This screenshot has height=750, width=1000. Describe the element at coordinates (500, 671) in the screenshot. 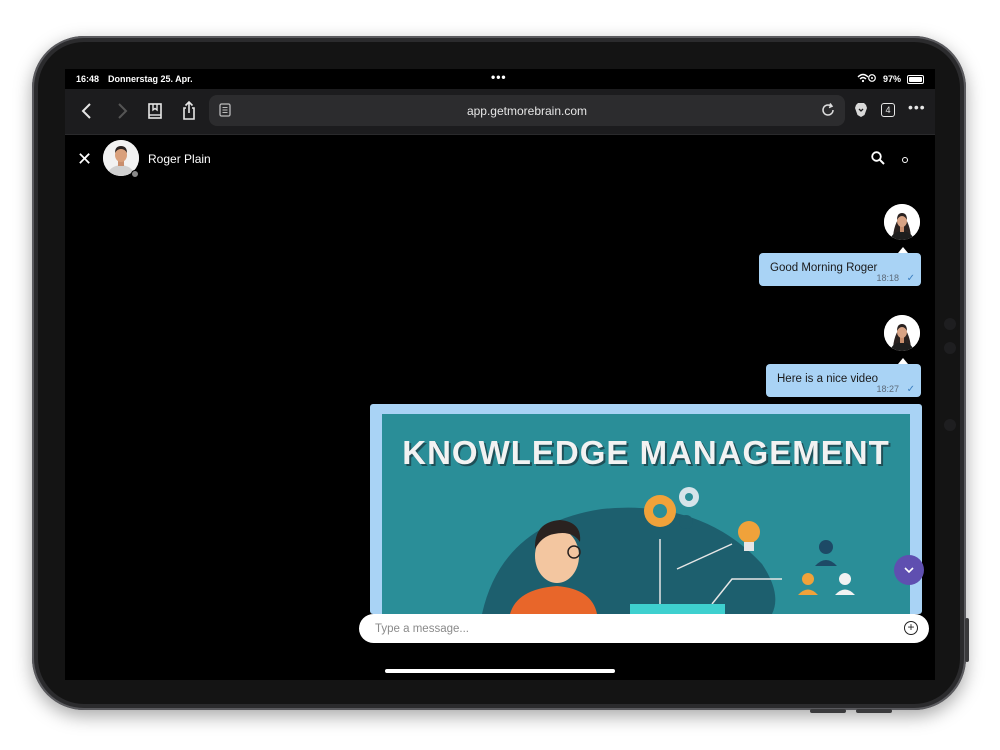

I see `home-indicator` at that location.